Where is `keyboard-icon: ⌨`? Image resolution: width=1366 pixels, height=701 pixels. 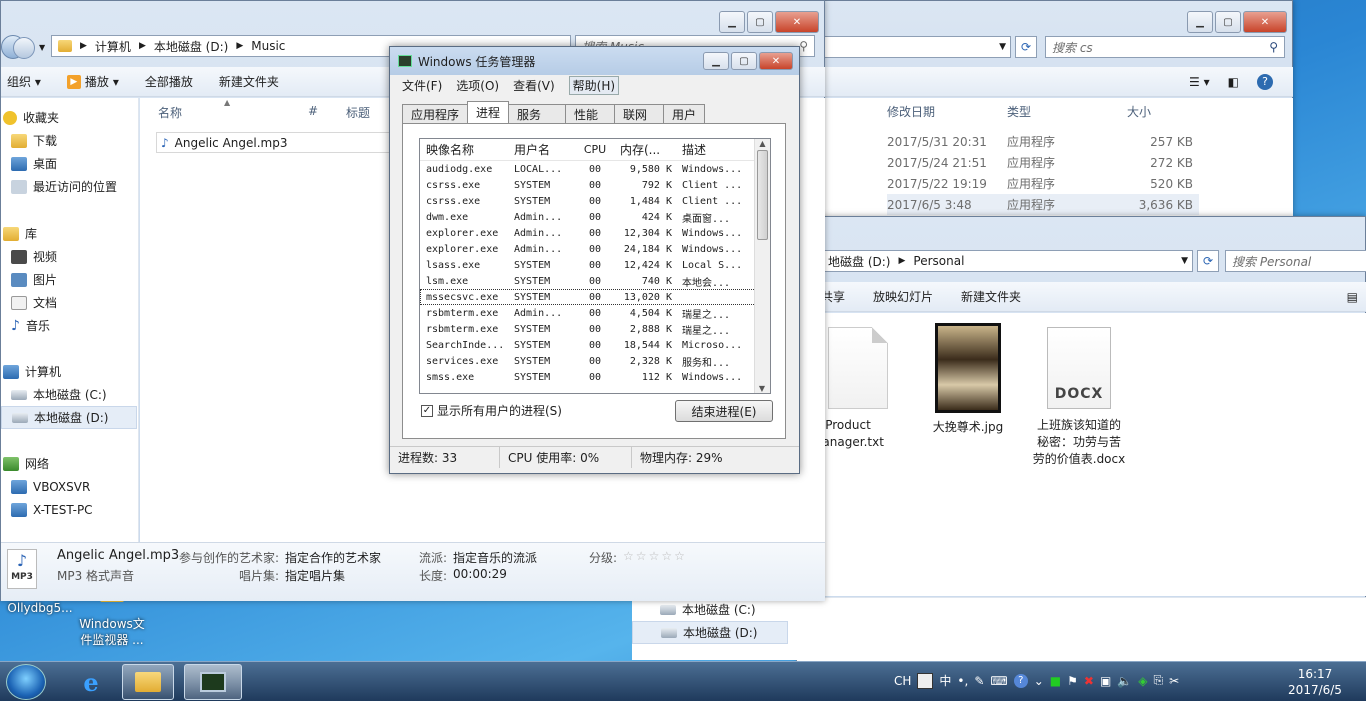
keyboard-icon: ⌨ is located at coordinates (998, 681).